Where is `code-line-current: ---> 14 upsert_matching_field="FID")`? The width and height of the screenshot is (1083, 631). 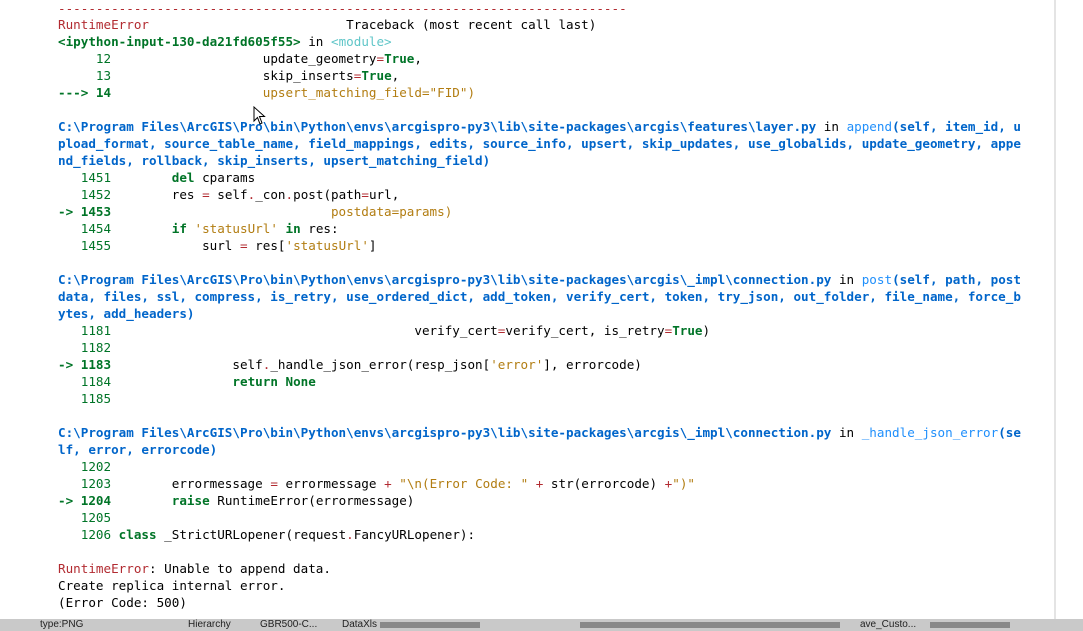 code-line-current: ---> 14 upsert_matching_field="FID") is located at coordinates (267, 92).